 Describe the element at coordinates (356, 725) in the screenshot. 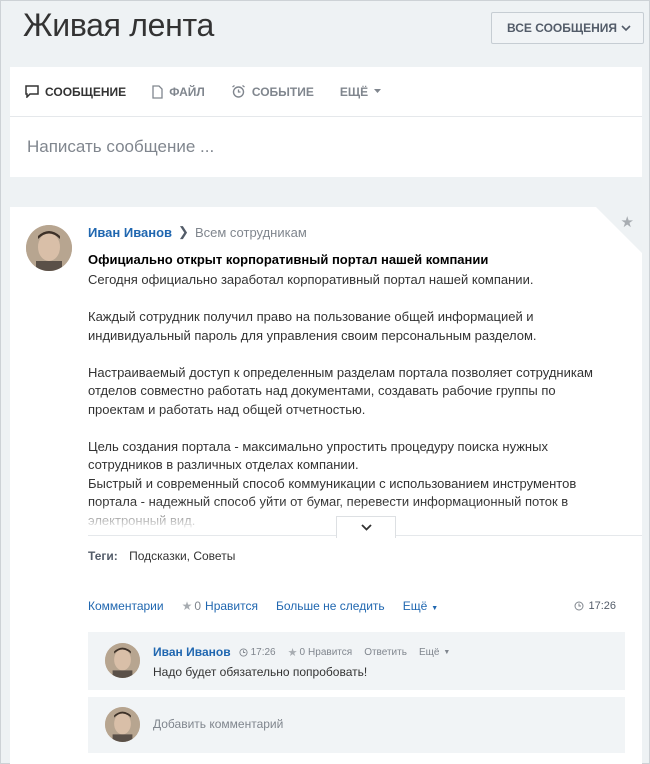

I see `add-comment-box: Добавить комментарий` at that location.